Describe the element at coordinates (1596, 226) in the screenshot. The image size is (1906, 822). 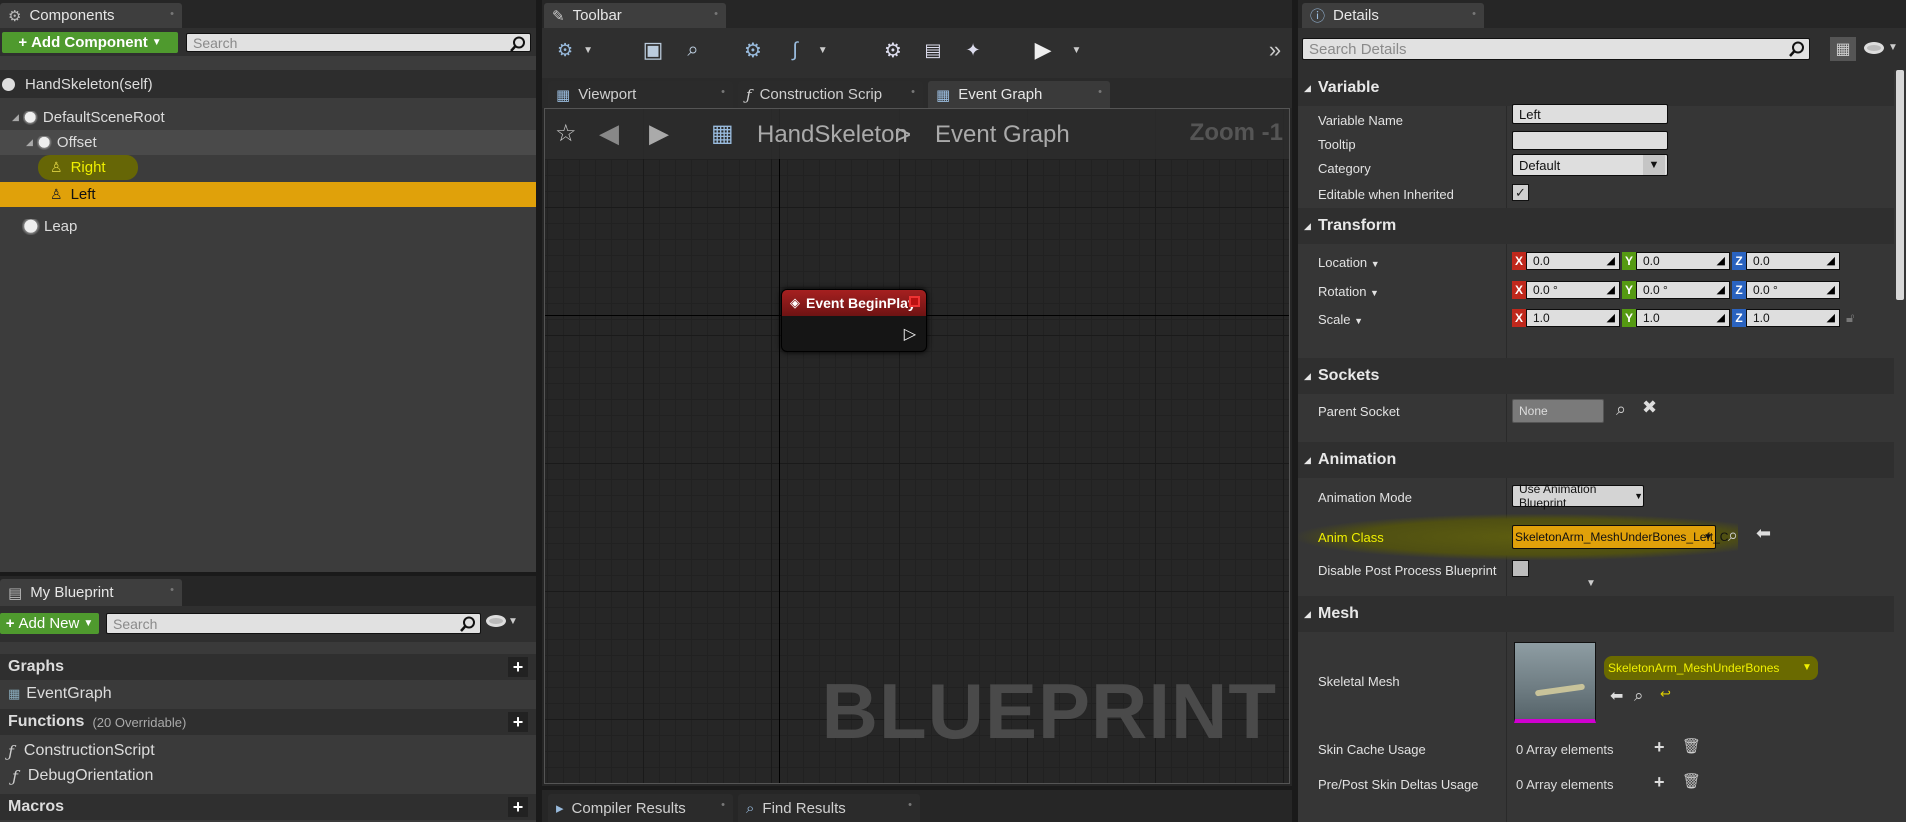
I see `section-transform: ◢ Transform` at that location.